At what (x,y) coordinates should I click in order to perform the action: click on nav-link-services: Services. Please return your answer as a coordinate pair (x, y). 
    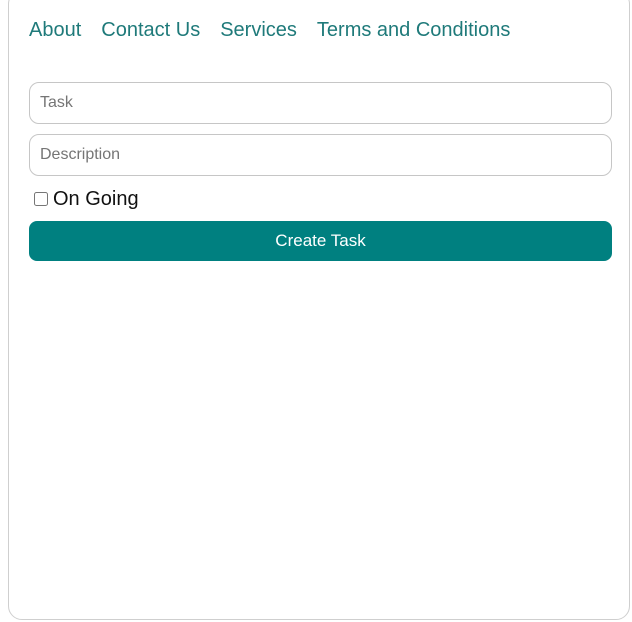
    Looking at the image, I should click on (258, 30).